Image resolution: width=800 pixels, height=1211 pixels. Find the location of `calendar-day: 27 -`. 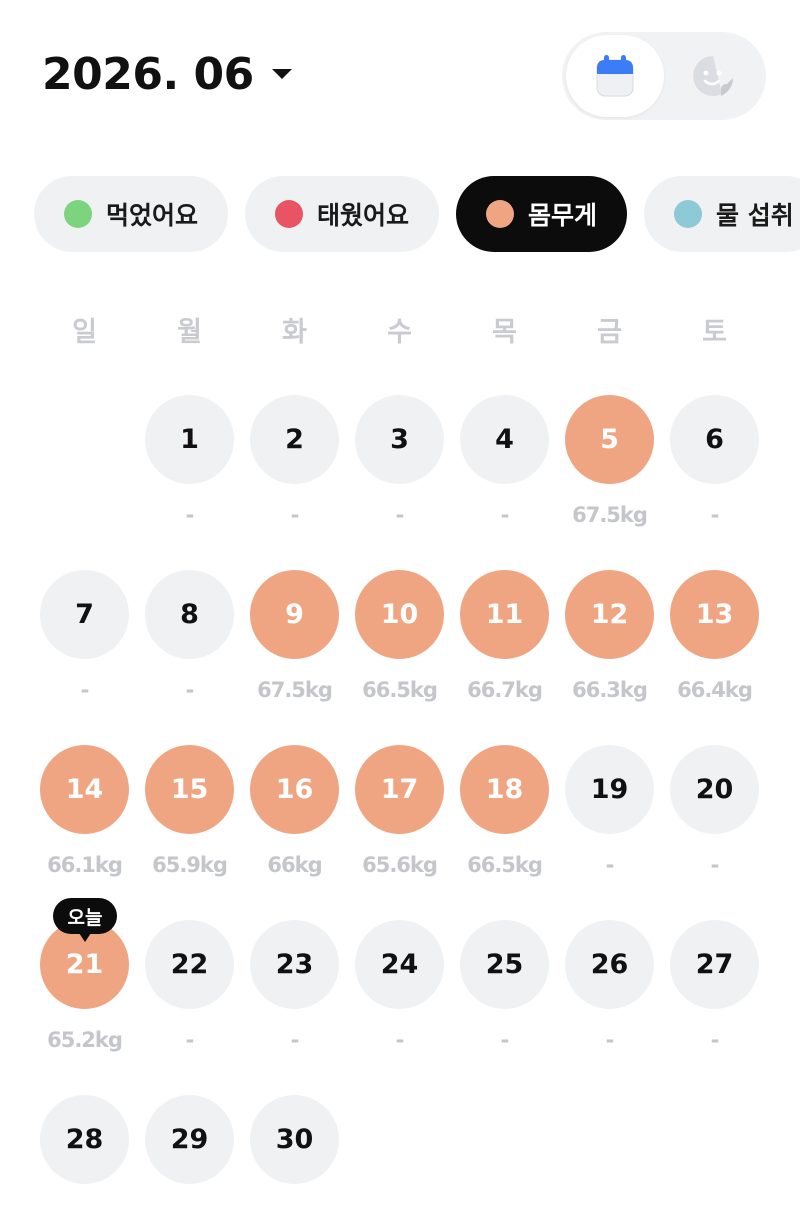

calendar-day: 27 - is located at coordinates (714, 1007).